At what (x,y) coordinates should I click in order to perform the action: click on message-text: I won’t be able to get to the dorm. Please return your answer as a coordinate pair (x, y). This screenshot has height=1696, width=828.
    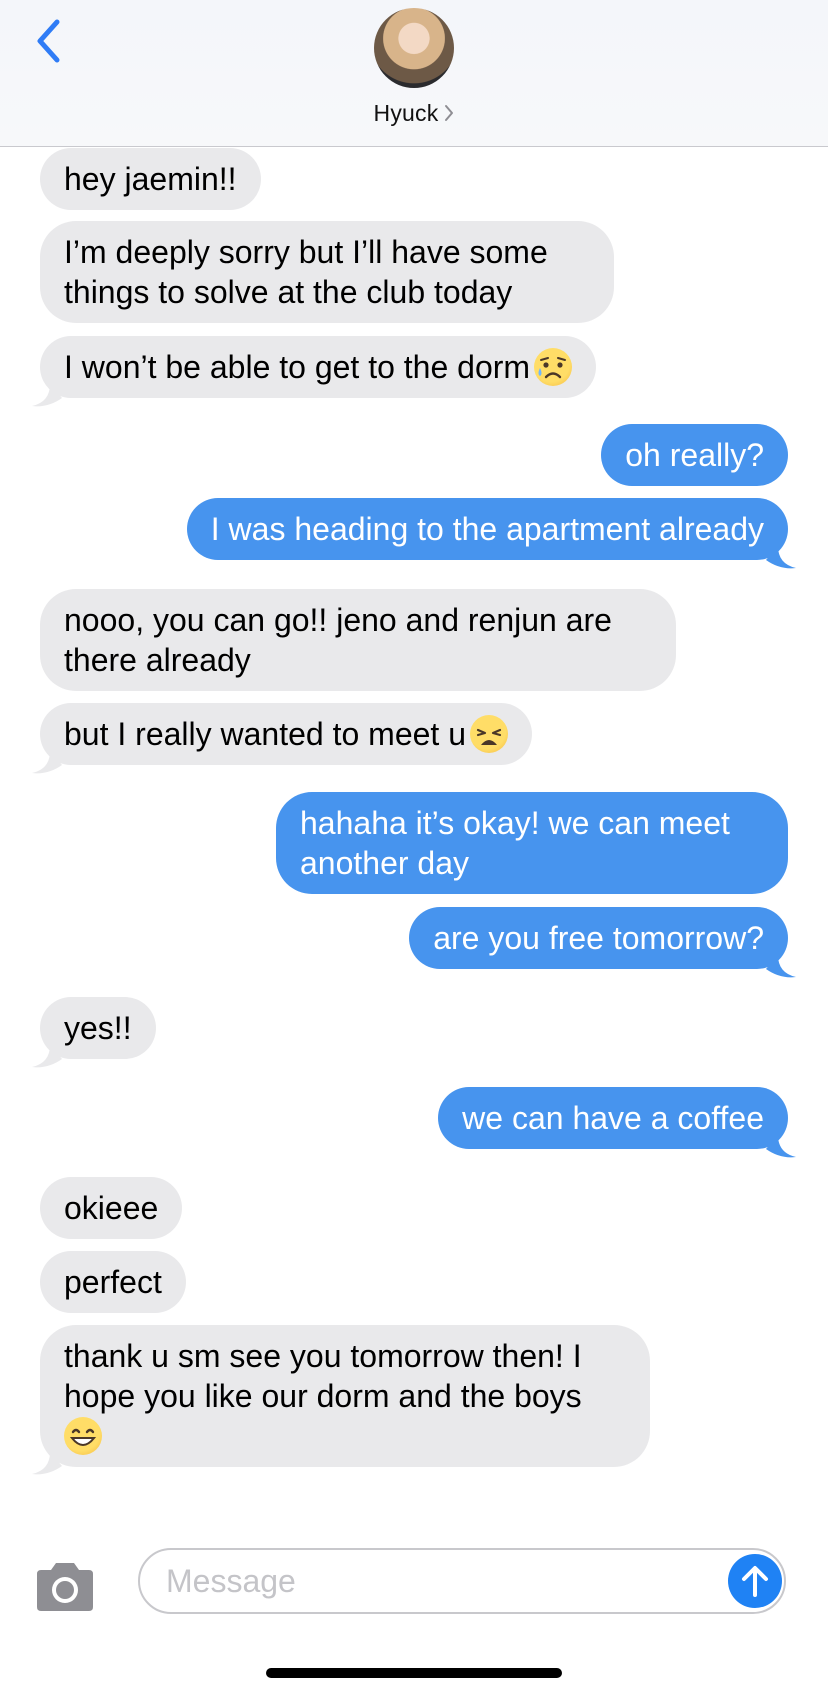
    Looking at the image, I should click on (297, 367).